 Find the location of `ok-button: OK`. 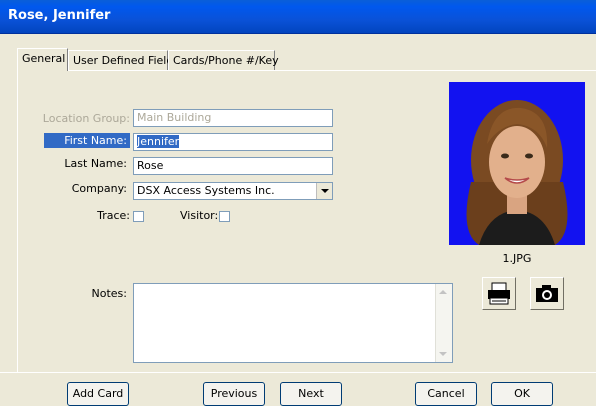

ok-button: OK is located at coordinates (522, 394).